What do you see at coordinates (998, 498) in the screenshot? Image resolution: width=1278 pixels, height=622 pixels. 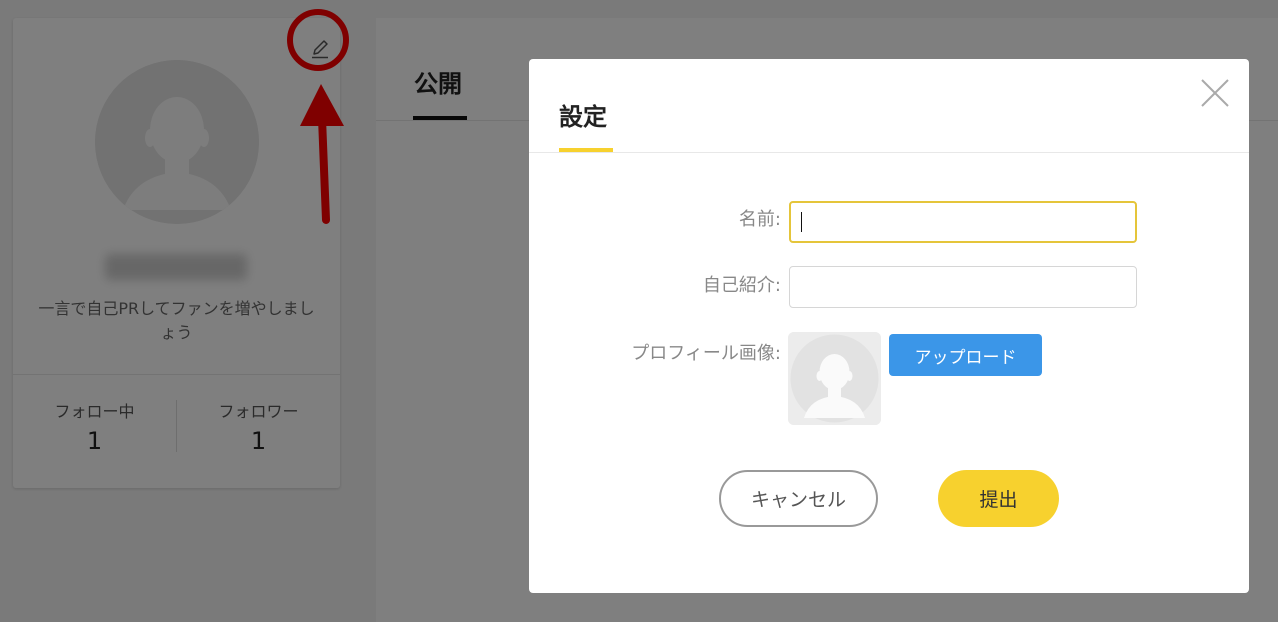 I see `submit-button: 提出` at bounding box center [998, 498].